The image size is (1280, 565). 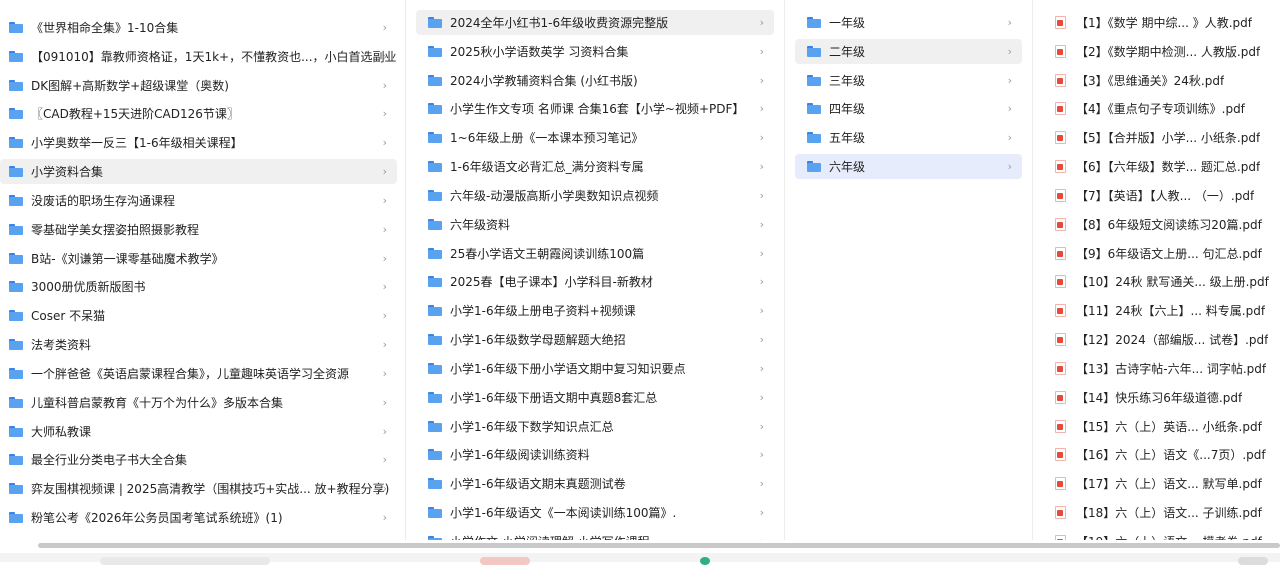 What do you see at coordinates (595, 253) in the screenshot?
I see `folder-item: 25春小学语文王朝霞阅读训练100篇 ›` at bounding box center [595, 253].